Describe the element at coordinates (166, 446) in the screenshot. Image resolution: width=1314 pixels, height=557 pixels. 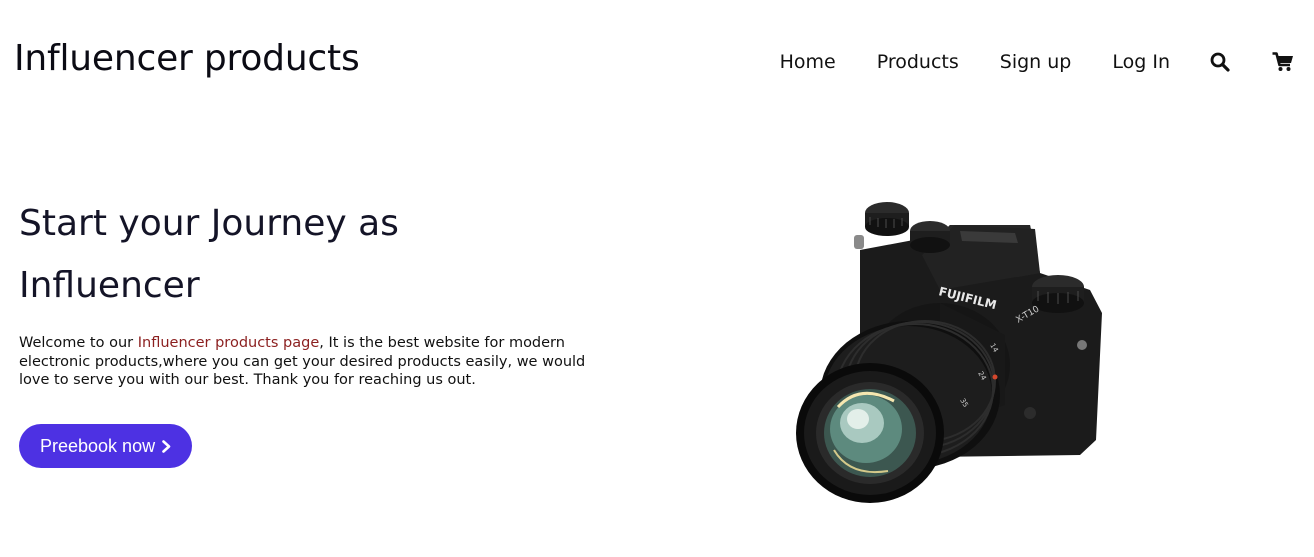
I see `chevron-right-icon` at that location.